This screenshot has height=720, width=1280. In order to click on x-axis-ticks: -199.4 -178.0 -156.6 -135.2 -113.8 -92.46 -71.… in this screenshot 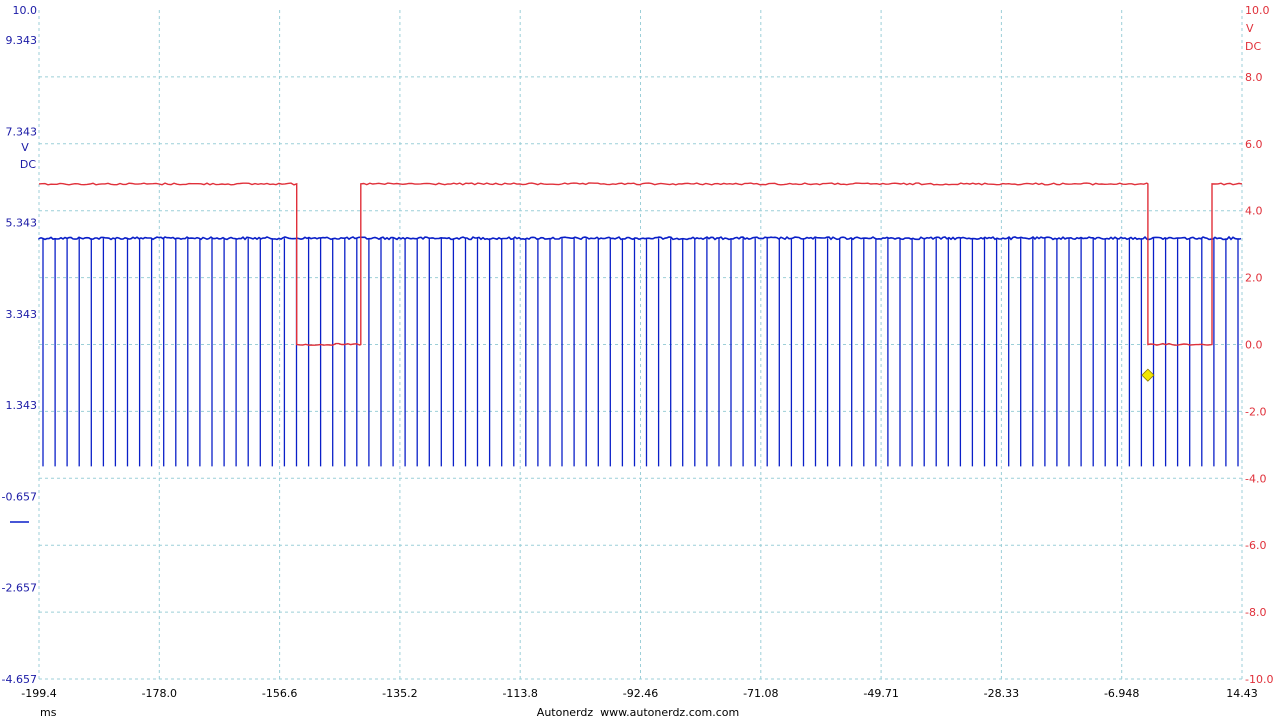, I will do `click(639, 693)`.